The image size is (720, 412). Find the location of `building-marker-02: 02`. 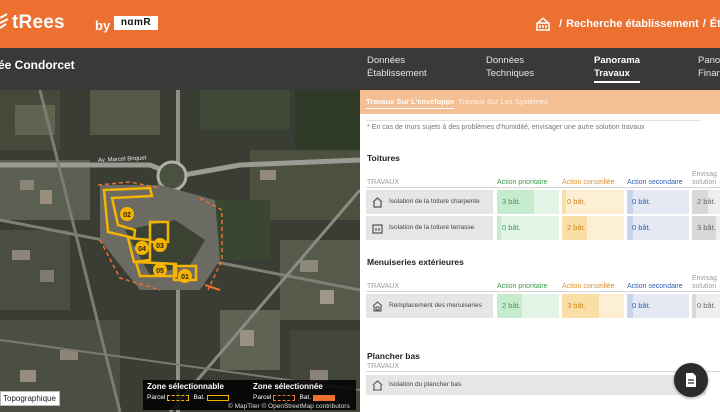

building-marker-02: 02 is located at coordinates (127, 214).